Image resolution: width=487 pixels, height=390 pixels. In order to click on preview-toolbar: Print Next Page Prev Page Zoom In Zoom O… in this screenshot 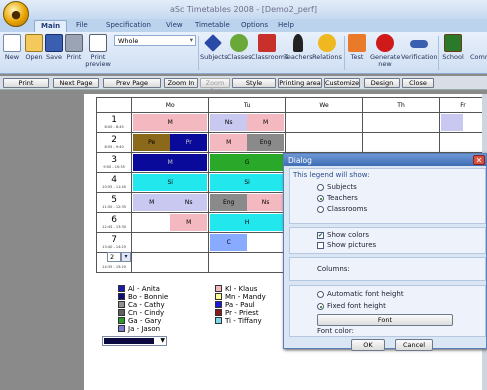, I will do `click(243, 85)`.